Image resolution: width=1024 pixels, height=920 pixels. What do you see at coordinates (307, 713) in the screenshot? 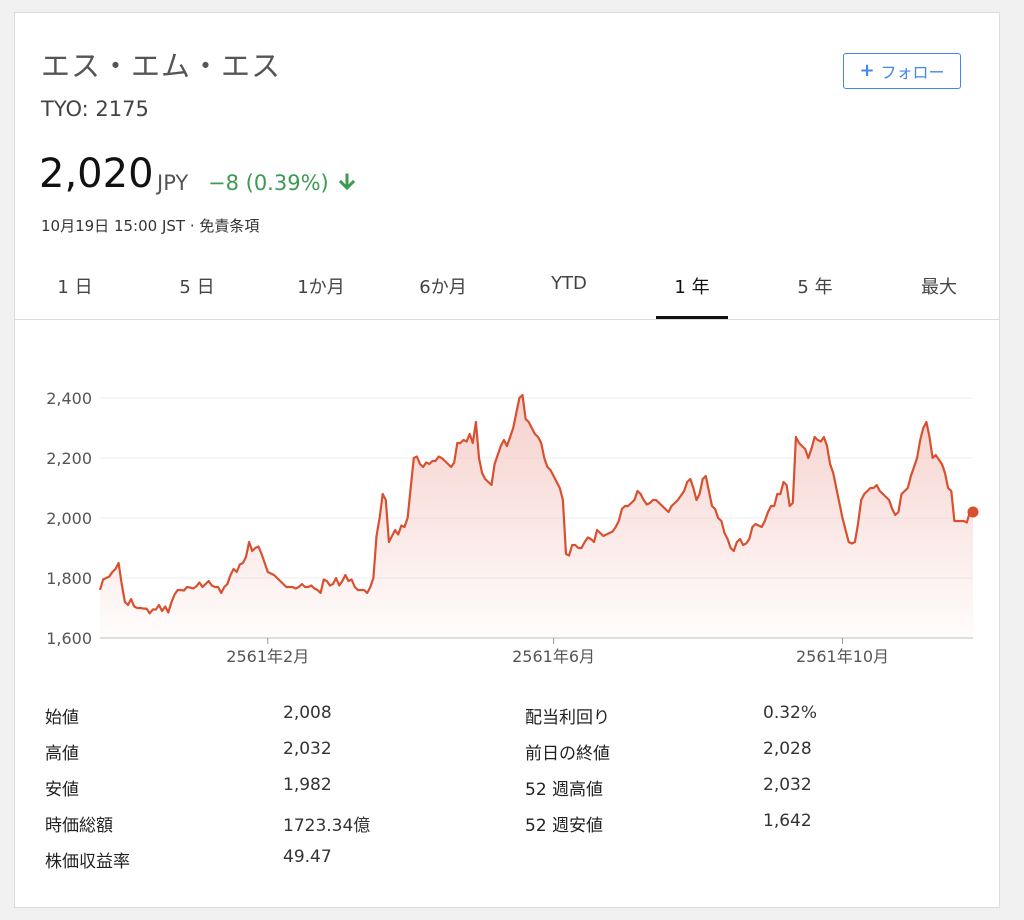
I see `stat-value-open: 2,008` at bounding box center [307, 713].